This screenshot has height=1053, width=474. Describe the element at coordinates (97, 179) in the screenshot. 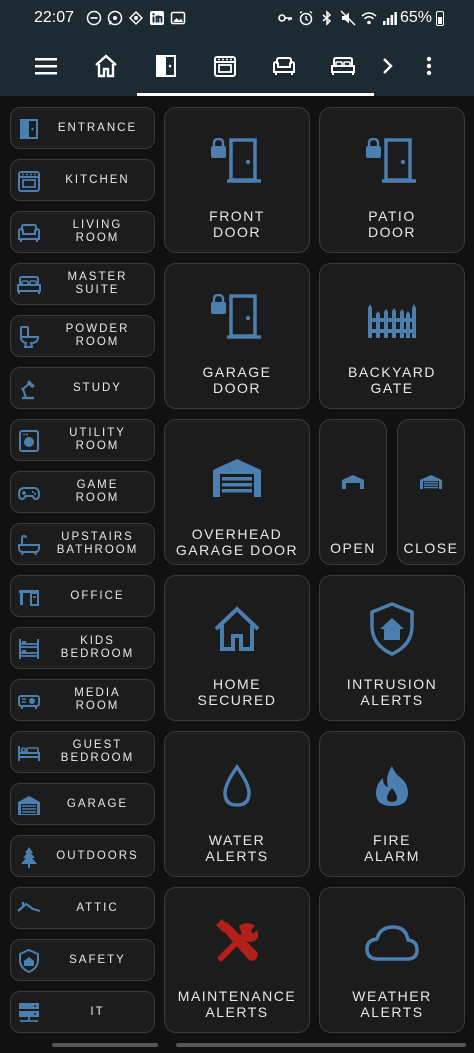

I see `sidebar-item-label: KITCHEN` at that location.